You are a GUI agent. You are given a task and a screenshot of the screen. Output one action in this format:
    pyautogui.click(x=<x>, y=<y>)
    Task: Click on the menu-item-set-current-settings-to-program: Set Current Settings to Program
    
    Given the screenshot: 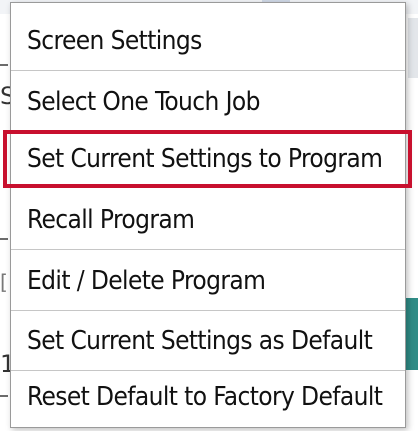 What is the action you would take?
    pyautogui.click(x=207, y=159)
    